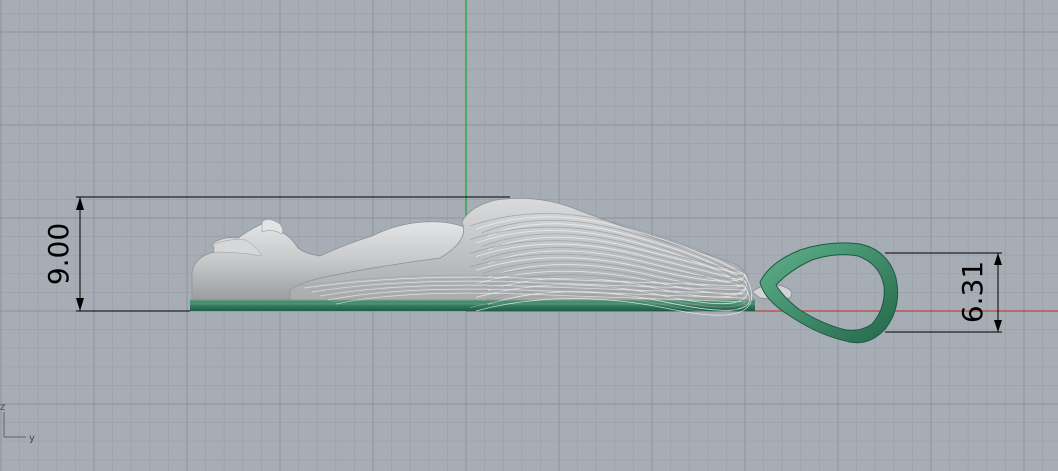 The width and height of the screenshot is (1058, 471). Describe the element at coordinates (829, 293) in the screenshot. I see `pendant-bail` at that location.